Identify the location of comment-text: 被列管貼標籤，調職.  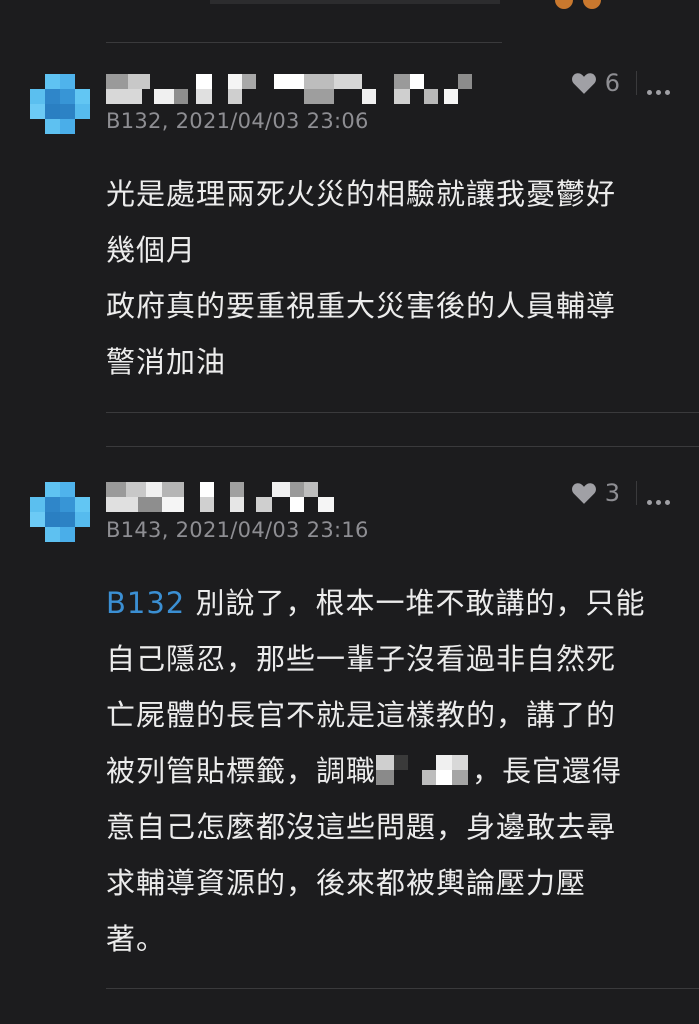
(241, 771).